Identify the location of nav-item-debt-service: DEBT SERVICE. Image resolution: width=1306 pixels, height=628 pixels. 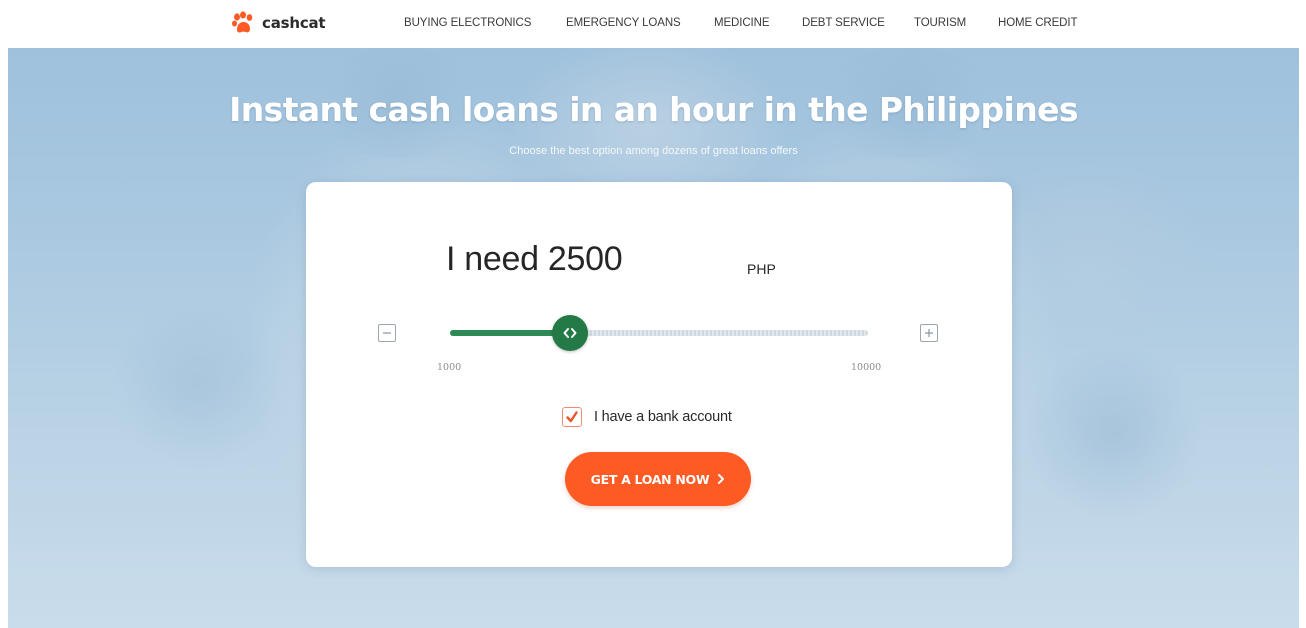
(843, 23).